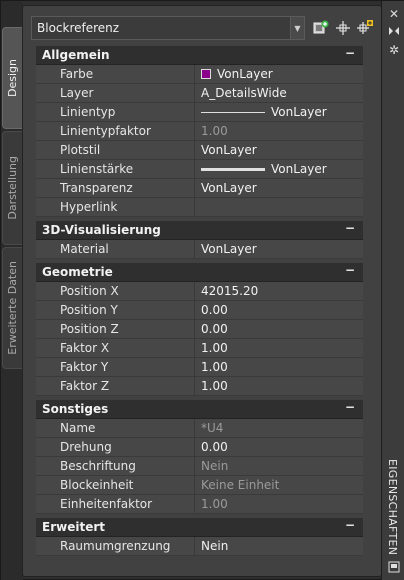 This screenshot has height=580, width=404. Describe the element at coordinates (115, 386) in the screenshot. I see `property-label: Faktor Z` at that location.